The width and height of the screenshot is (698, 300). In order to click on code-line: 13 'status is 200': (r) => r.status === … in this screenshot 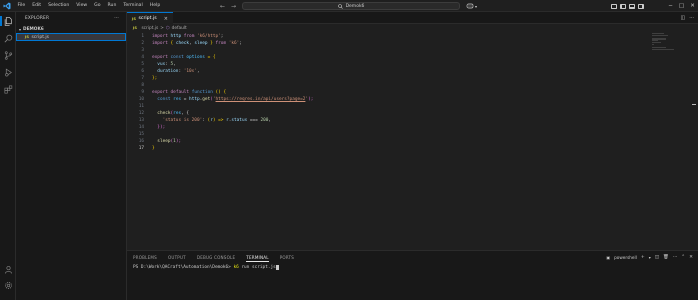, I will do `click(412, 120)`.